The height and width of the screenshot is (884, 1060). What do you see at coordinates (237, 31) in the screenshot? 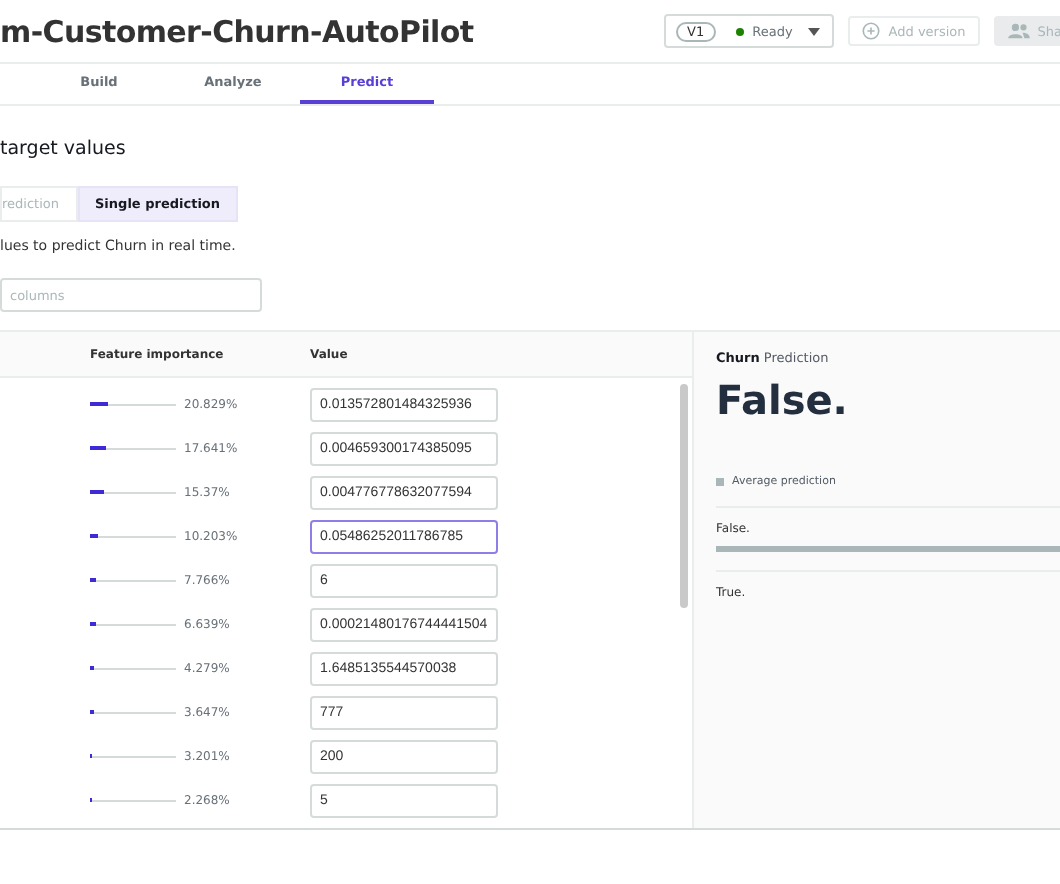
I see `page-title: m-Customer-Churn-AutoPilot` at bounding box center [237, 31].